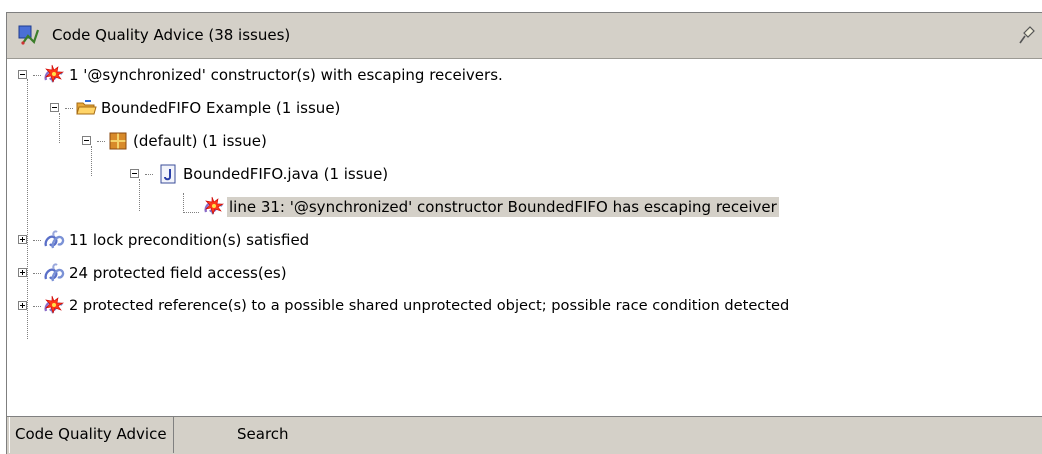 The width and height of the screenshot is (1042, 454). I want to click on view-title: Code Quality Advice (38 issues), so click(171, 35).